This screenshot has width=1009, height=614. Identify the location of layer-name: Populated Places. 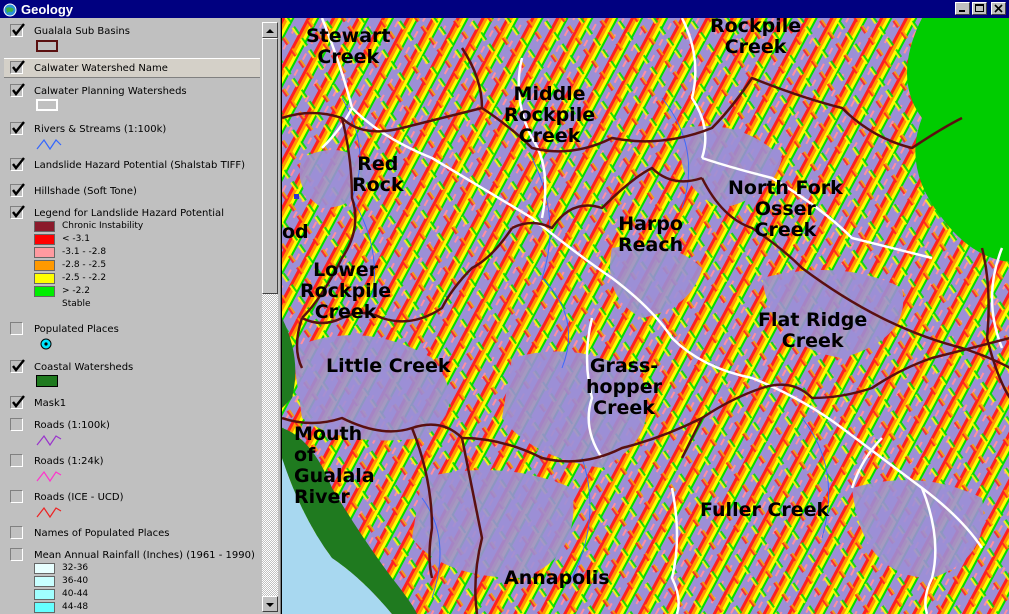
(76, 329).